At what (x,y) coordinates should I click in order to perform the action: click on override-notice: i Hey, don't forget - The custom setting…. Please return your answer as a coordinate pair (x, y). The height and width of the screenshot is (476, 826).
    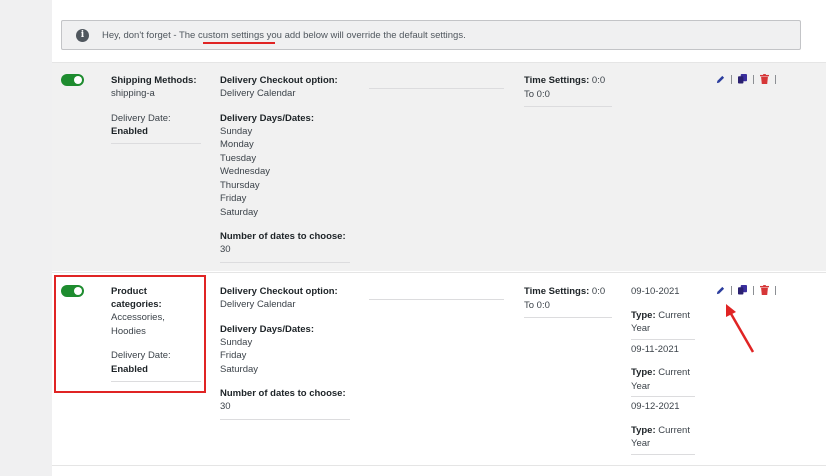
    Looking at the image, I should click on (431, 35).